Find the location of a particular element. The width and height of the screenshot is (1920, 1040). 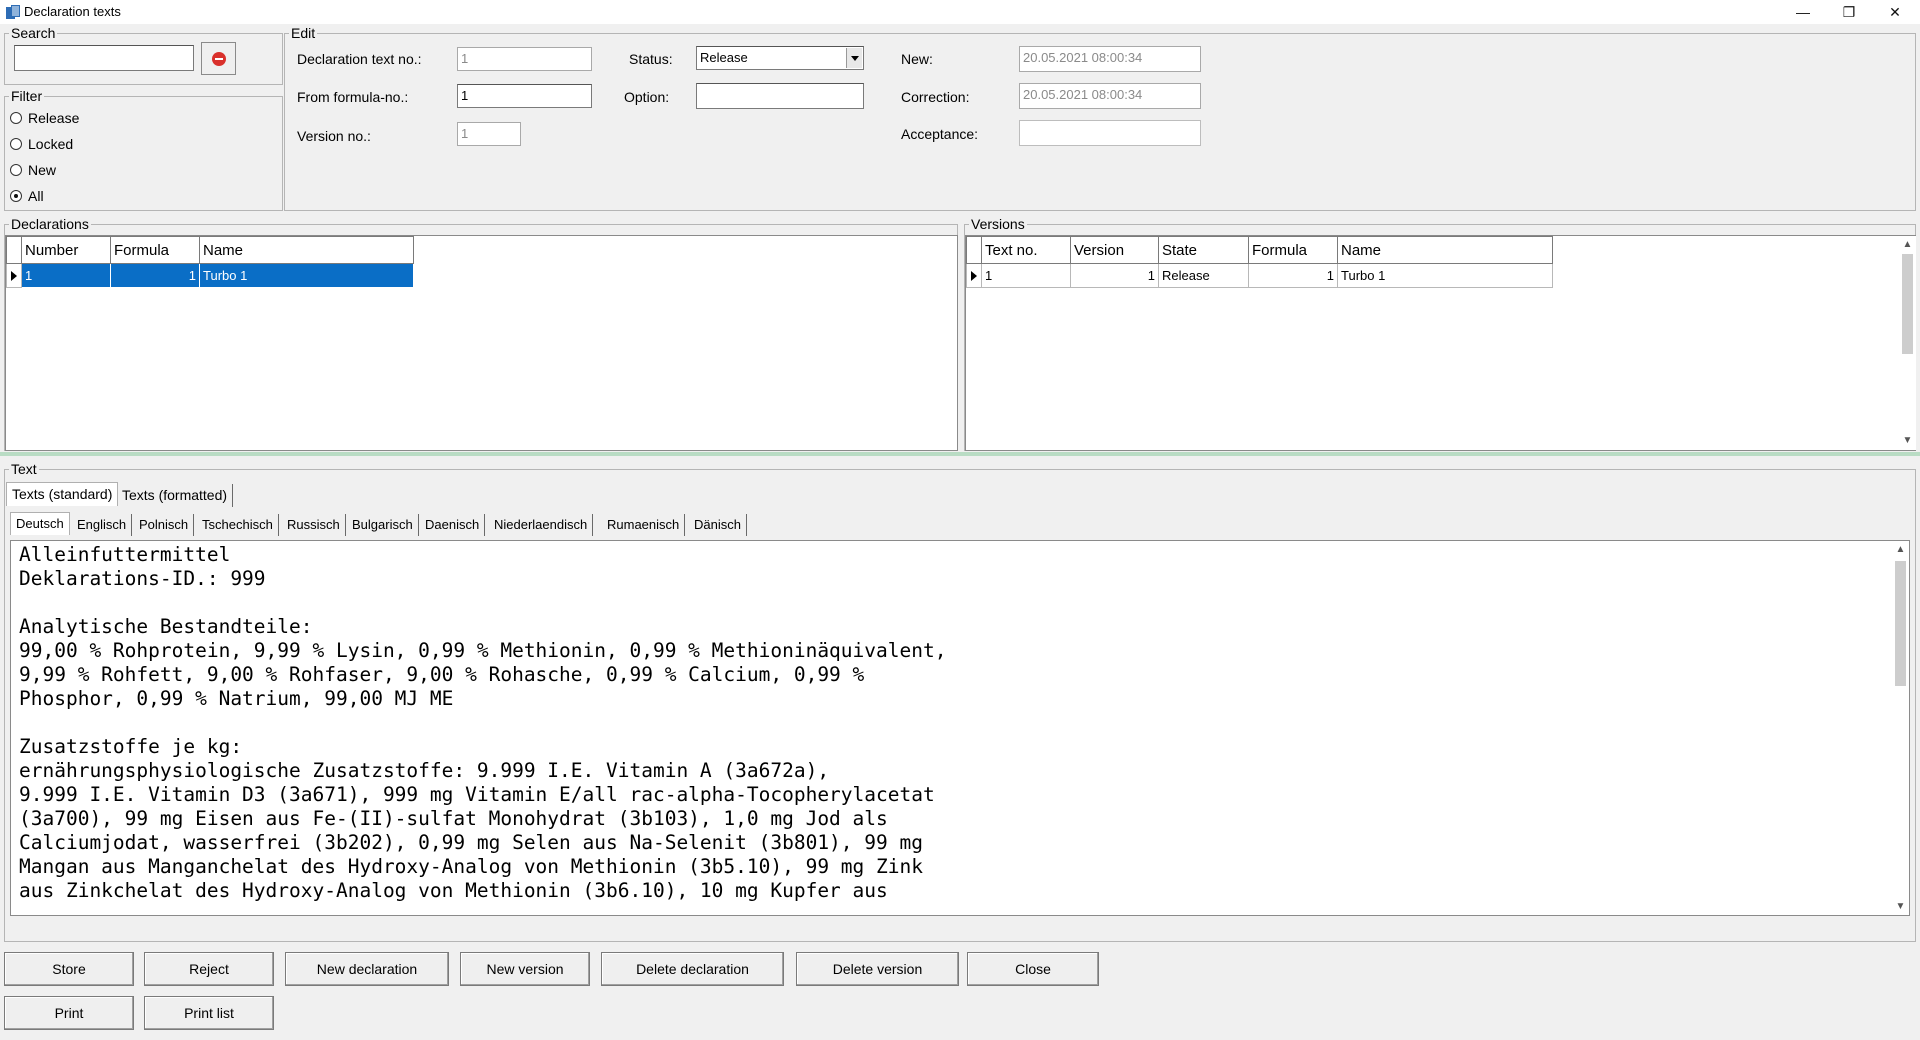

new-declaration-button: New declaration is located at coordinates (367, 969).